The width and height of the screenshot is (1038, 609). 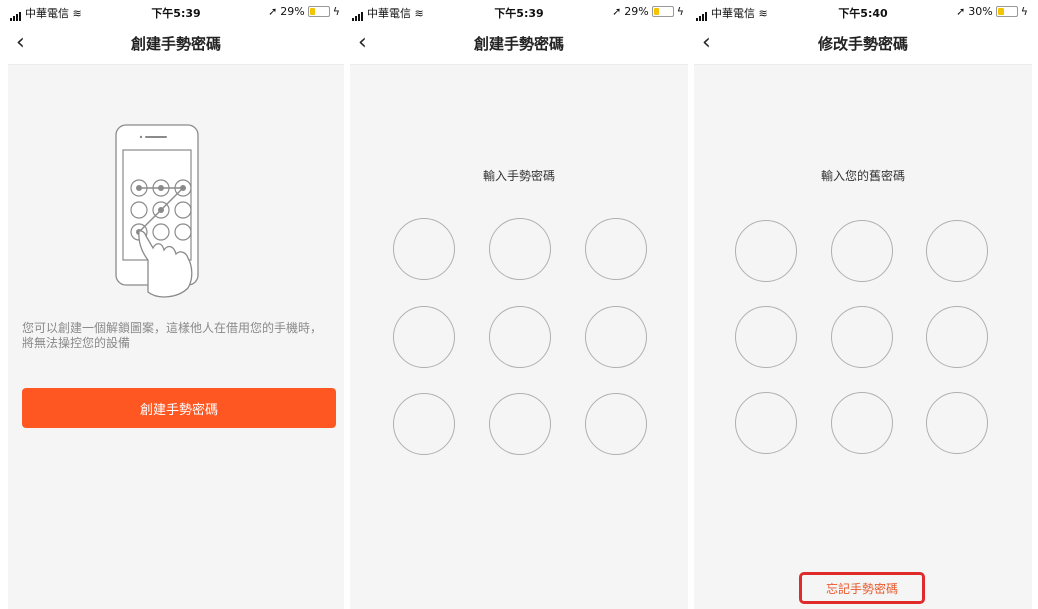 What do you see at coordinates (863, 32) in the screenshot?
I see `top-bar: 中華電信 ≋ 下午5:40 ➚ 30% ϟ ‹ 修改手勢密碼` at bounding box center [863, 32].